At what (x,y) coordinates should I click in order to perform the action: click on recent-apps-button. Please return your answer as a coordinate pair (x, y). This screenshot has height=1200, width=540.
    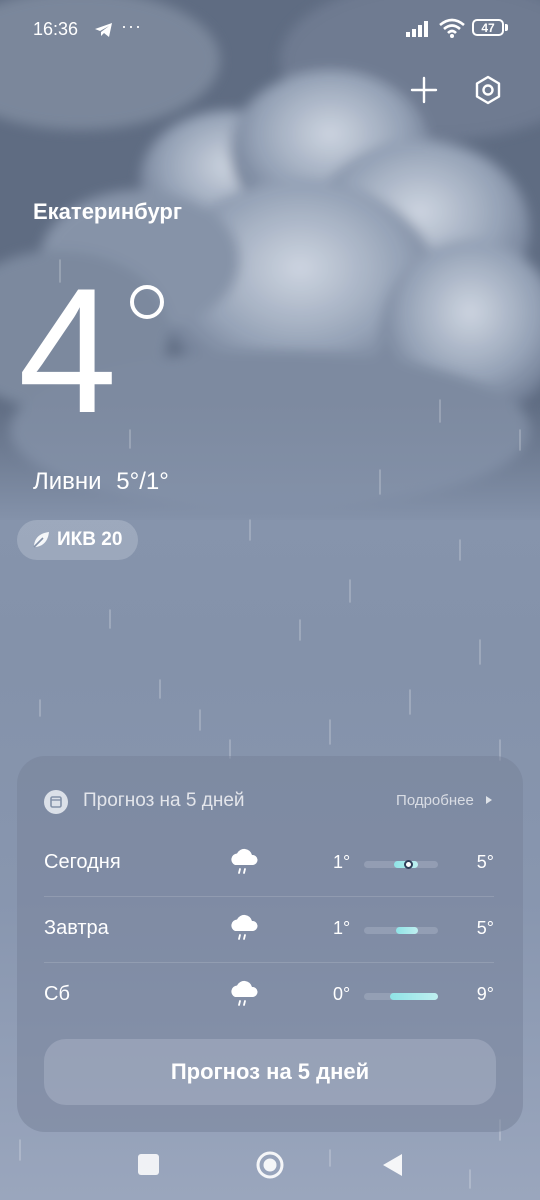
    Looking at the image, I should click on (148, 1164).